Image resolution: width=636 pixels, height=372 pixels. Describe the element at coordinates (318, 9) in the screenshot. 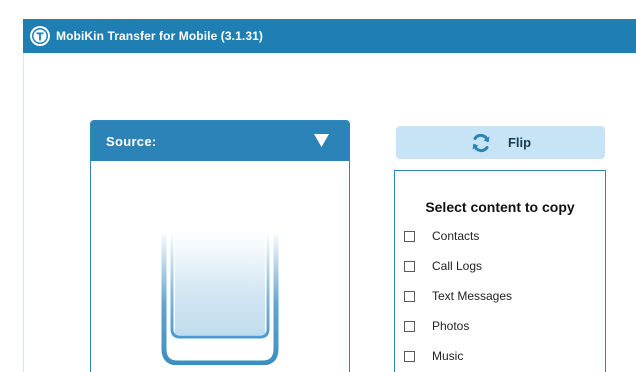

I see `top-strip` at that location.